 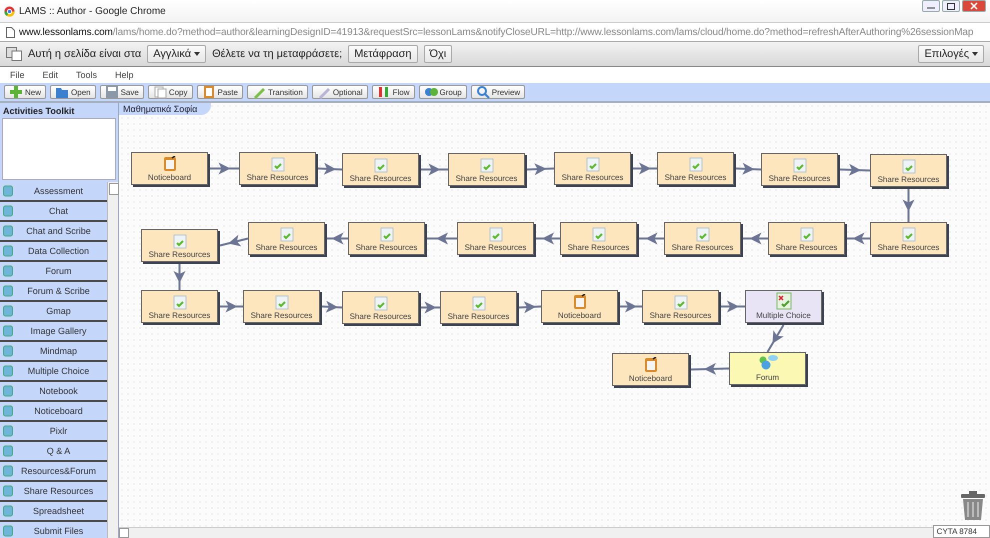 What do you see at coordinates (526, 532) in the screenshot?
I see `horizontal-scrollbar` at bounding box center [526, 532].